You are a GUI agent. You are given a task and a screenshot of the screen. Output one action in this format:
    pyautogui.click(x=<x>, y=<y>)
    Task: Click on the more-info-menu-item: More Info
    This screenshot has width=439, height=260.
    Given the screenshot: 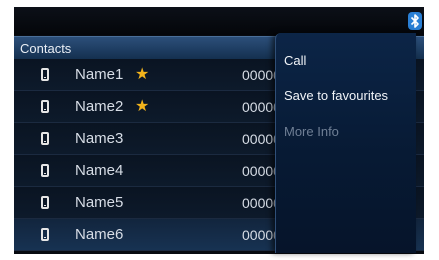 What is the action you would take?
    pyautogui.click(x=311, y=131)
    